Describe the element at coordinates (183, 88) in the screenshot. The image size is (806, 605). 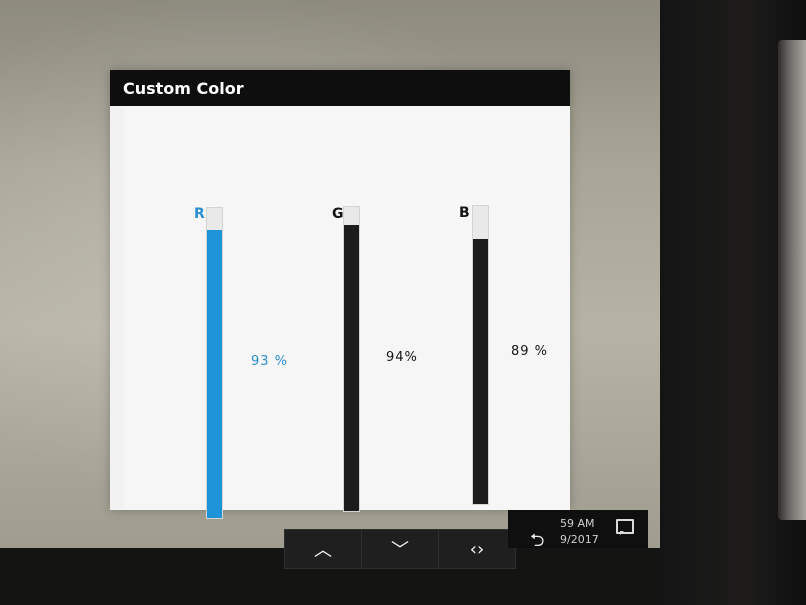
I see `dialog-title: Custom Color` at that location.